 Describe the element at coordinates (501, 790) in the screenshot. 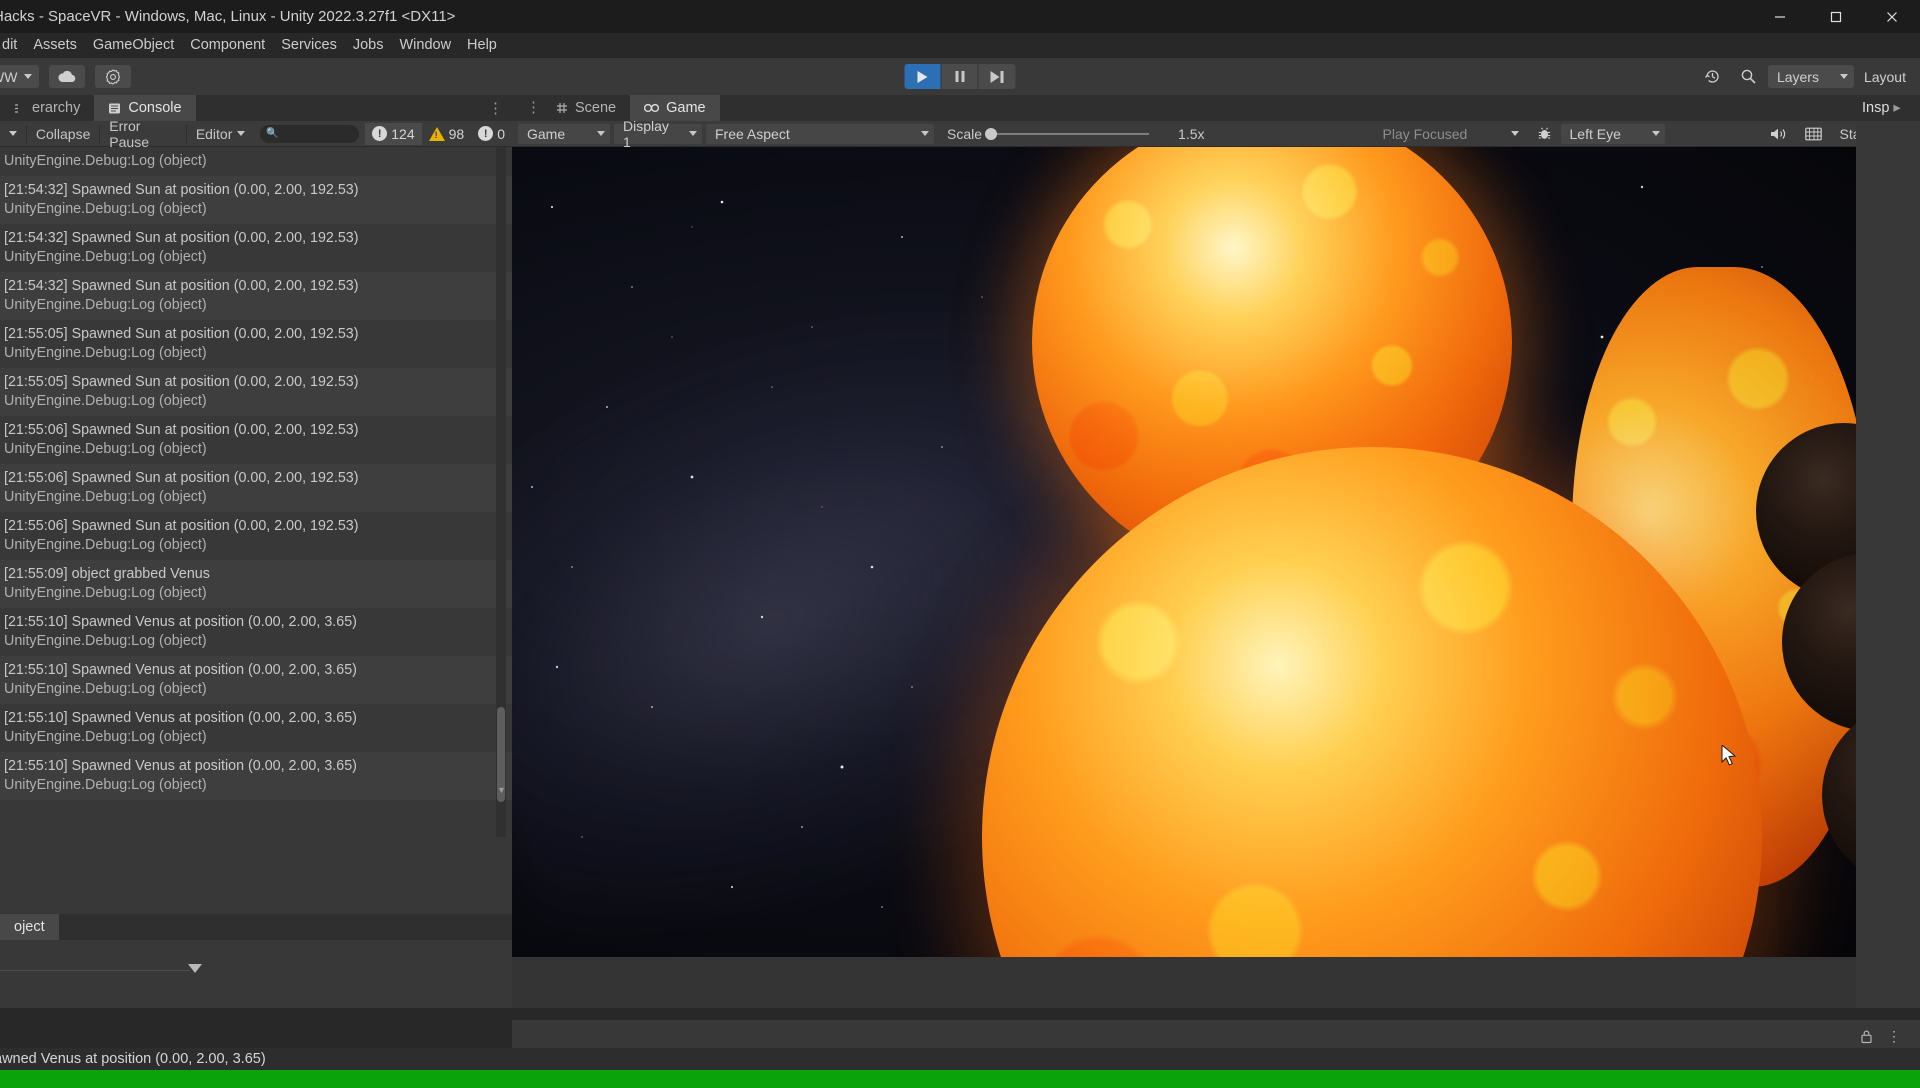

I see `scroll-down-icon: ▼` at that location.